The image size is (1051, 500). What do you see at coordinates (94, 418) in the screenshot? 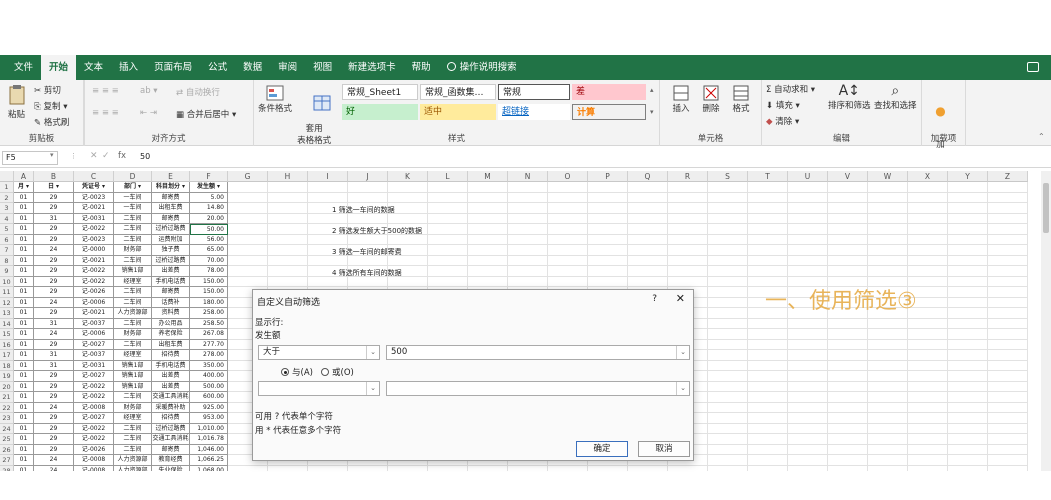
I see `table-cell: 记-0027` at bounding box center [94, 418].